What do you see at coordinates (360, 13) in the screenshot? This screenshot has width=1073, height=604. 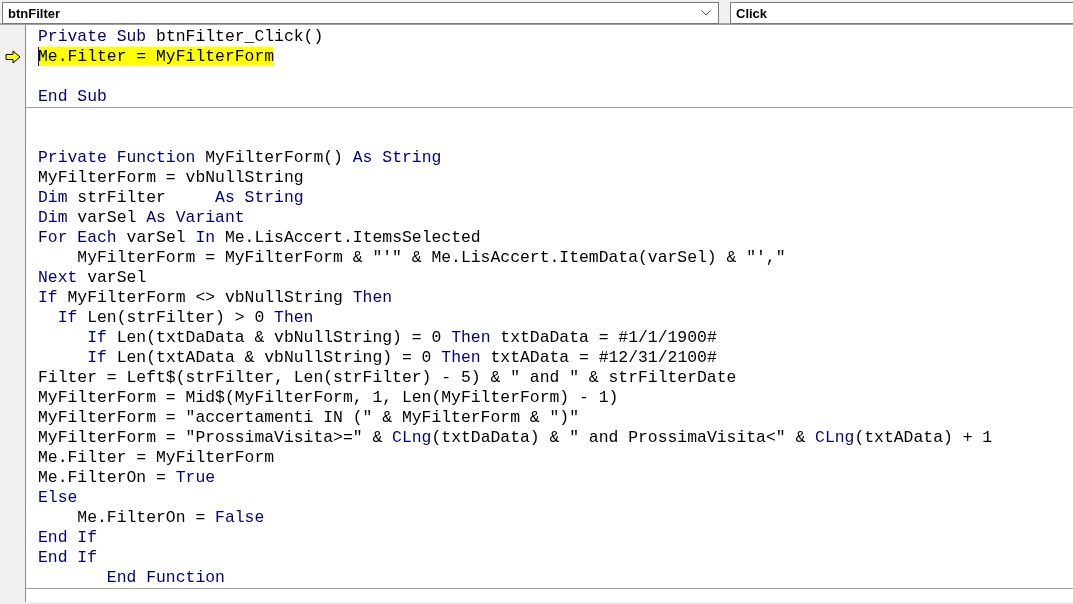 I see `object-dropdown: btnFilter` at bounding box center [360, 13].